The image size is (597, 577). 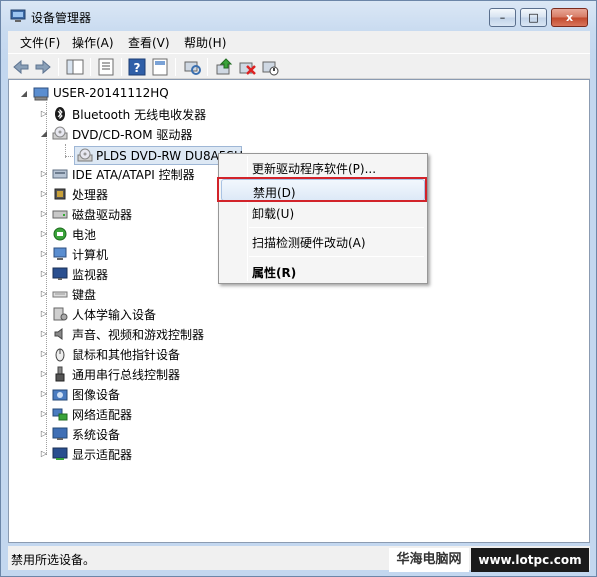 I want to click on help-icon: ?, so click(x=137, y=67).